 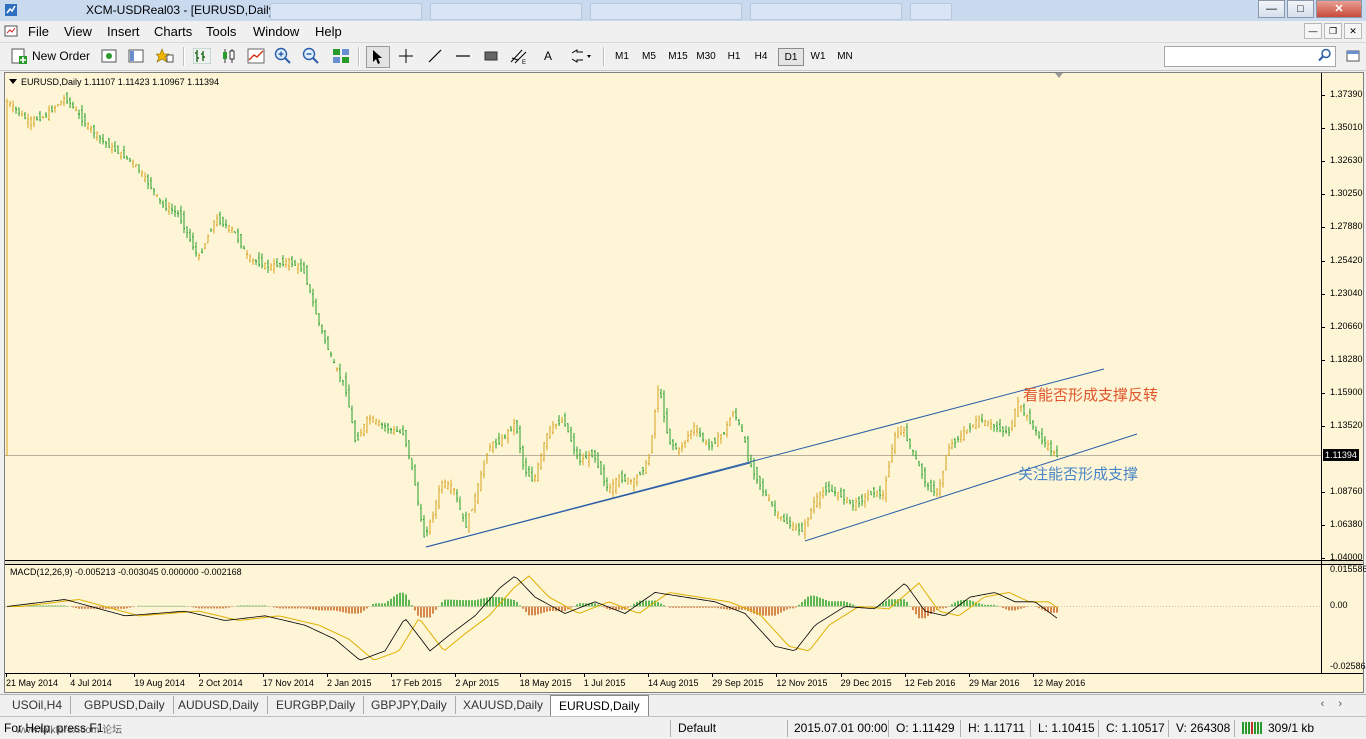 I want to click on search-input, so click(x=1250, y=56).